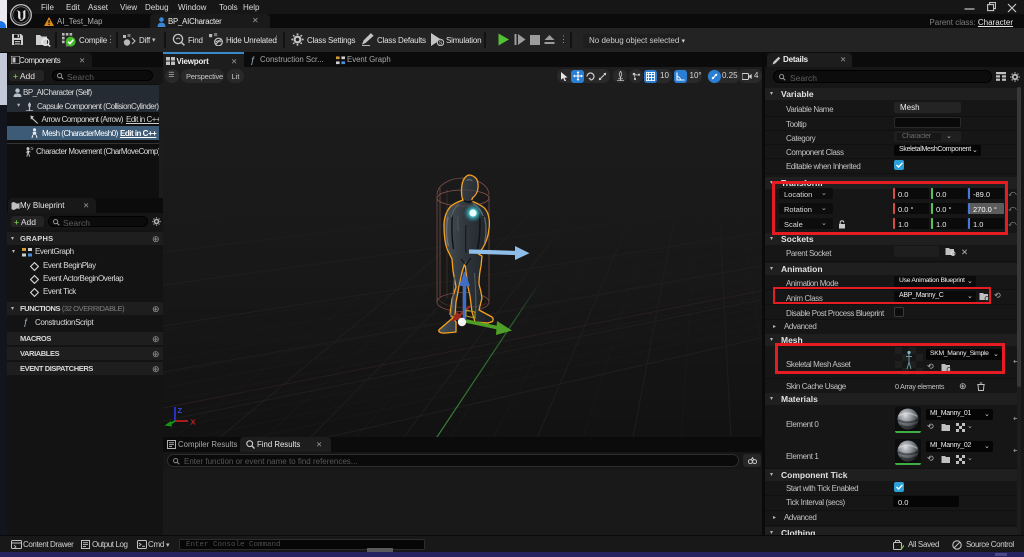 Image resolution: width=1024 pixels, height=557 pixels. I want to click on svg-text: S, so click(441, 43).